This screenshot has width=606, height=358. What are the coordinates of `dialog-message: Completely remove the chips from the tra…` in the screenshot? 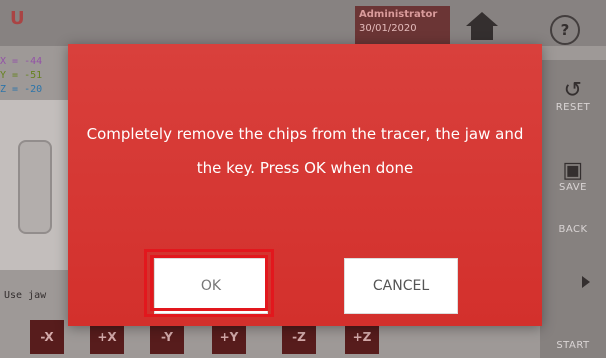 It's located at (305, 151).